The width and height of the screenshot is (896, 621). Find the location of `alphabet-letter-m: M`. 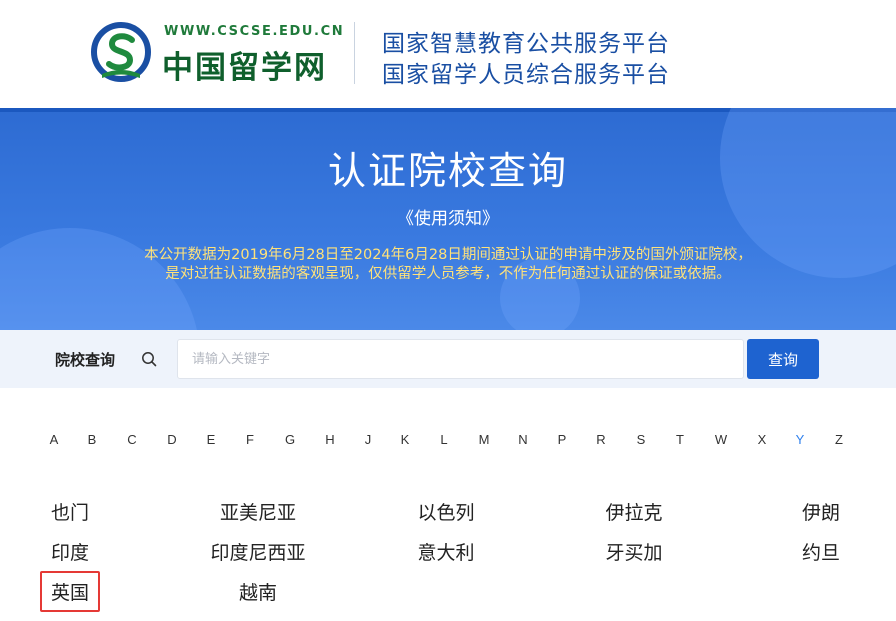

alphabet-letter-m: M is located at coordinates (484, 439).